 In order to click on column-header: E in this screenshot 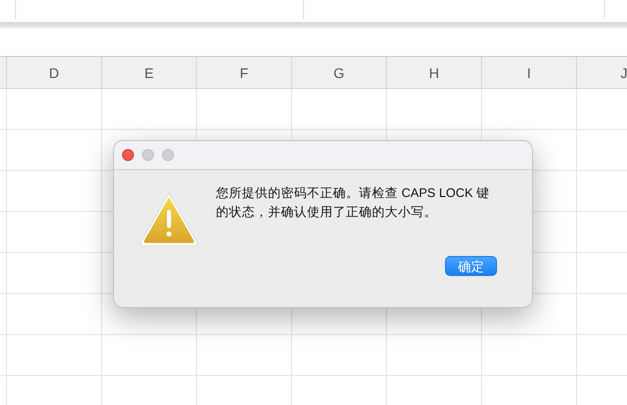, I will do `click(149, 73)`.